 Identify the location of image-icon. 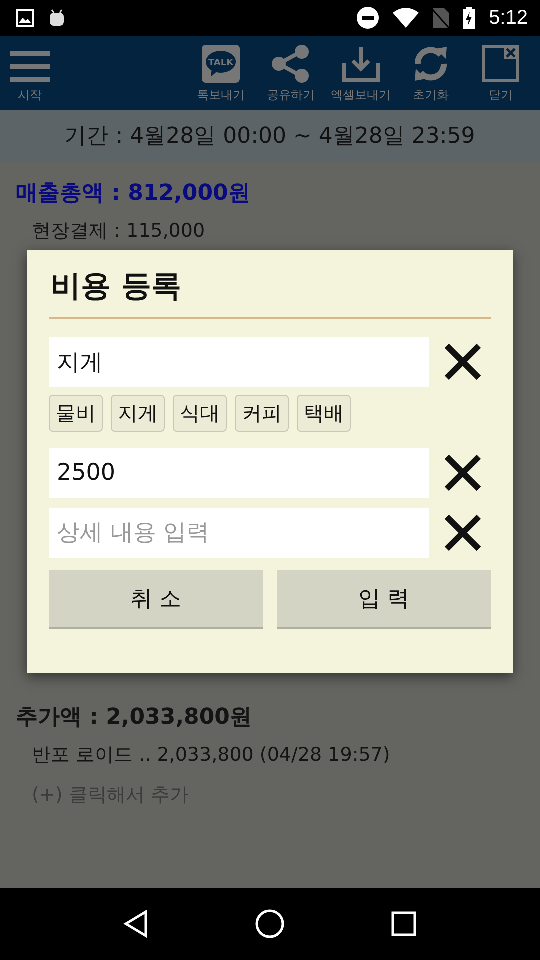
(25, 18).